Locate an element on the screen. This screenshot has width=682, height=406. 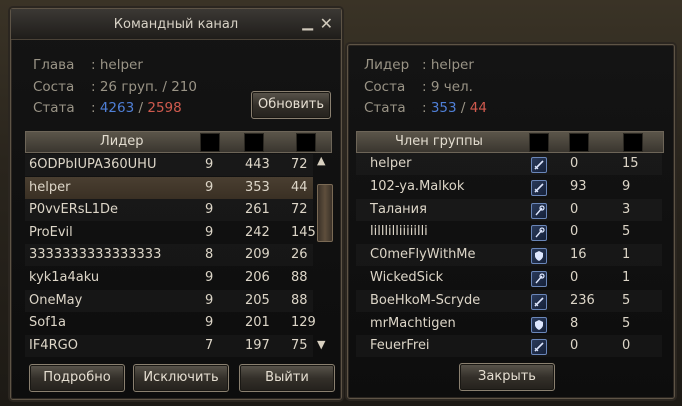
scroll-track is located at coordinates (325, 250).